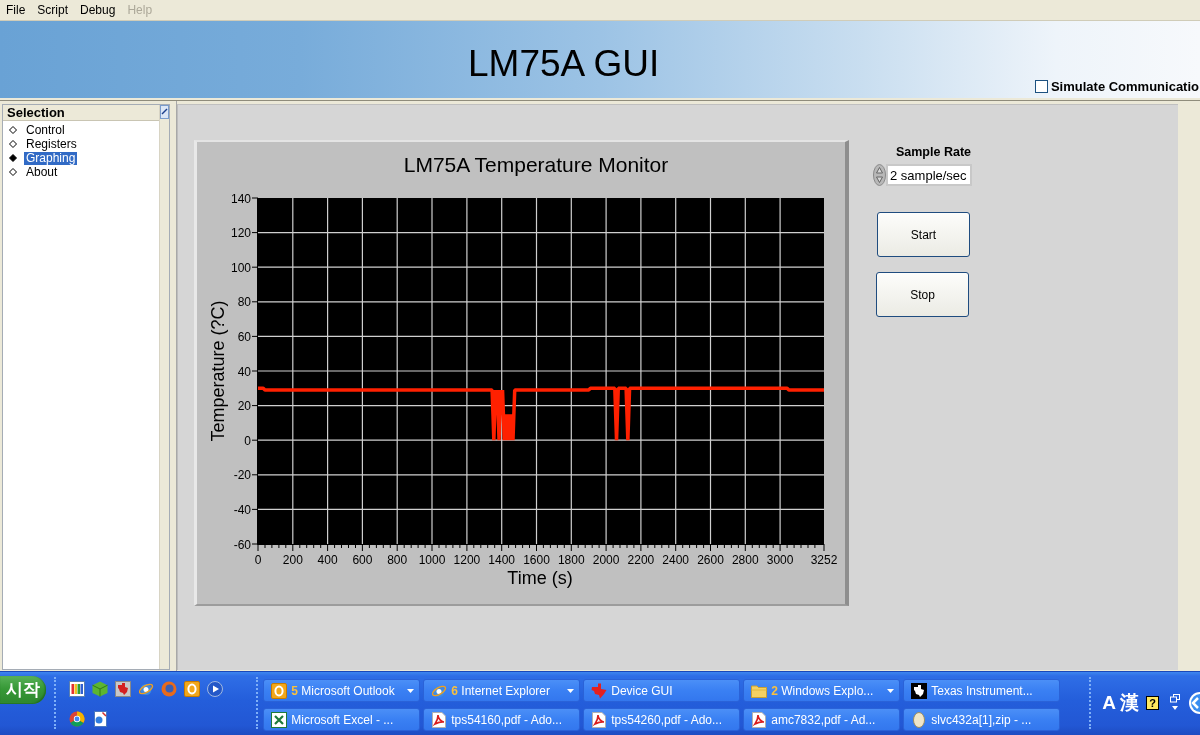 This screenshot has width=1200, height=735. What do you see at coordinates (1175, 703) in the screenshot?
I see `restore-icon` at bounding box center [1175, 703].